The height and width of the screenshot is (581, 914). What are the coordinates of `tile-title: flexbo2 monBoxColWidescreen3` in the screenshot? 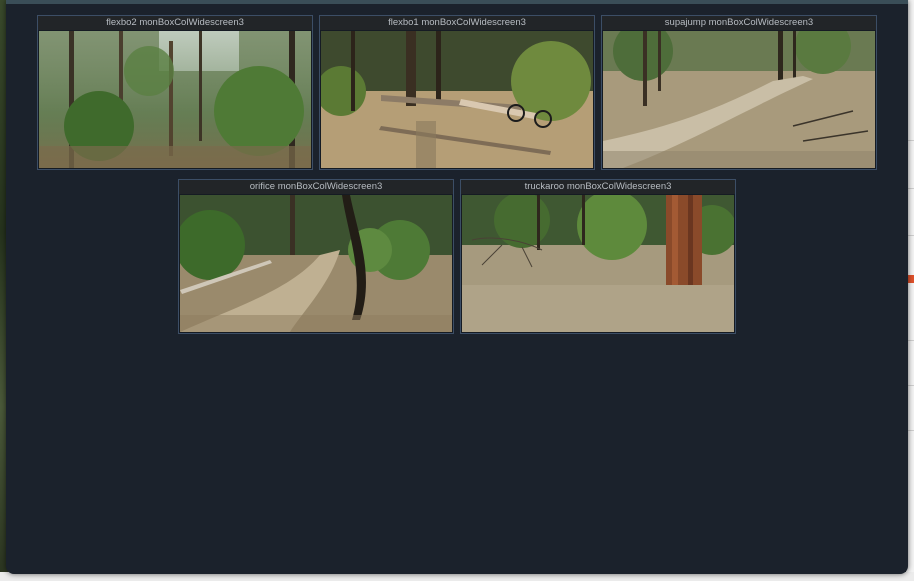 It's located at (175, 23).